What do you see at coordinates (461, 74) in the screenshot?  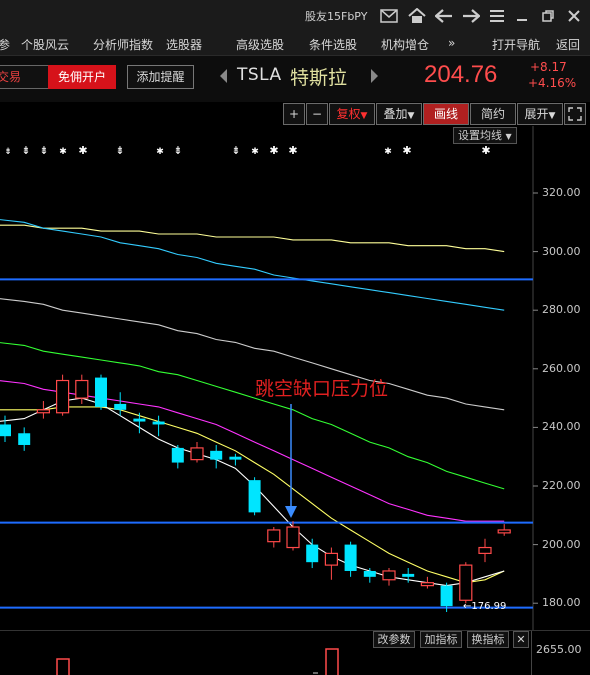 I see `last-price: 204.76` at bounding box center [461, 74].